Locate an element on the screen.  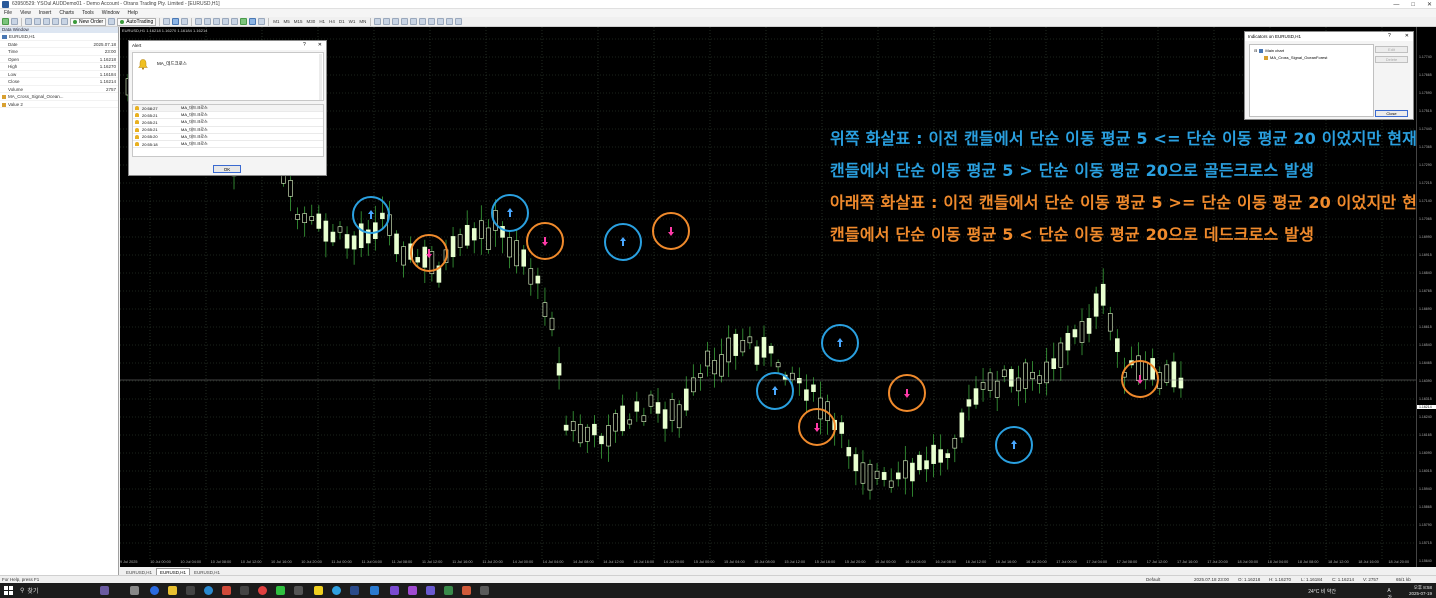
app-icon-green is located at coordinates (280, 590).